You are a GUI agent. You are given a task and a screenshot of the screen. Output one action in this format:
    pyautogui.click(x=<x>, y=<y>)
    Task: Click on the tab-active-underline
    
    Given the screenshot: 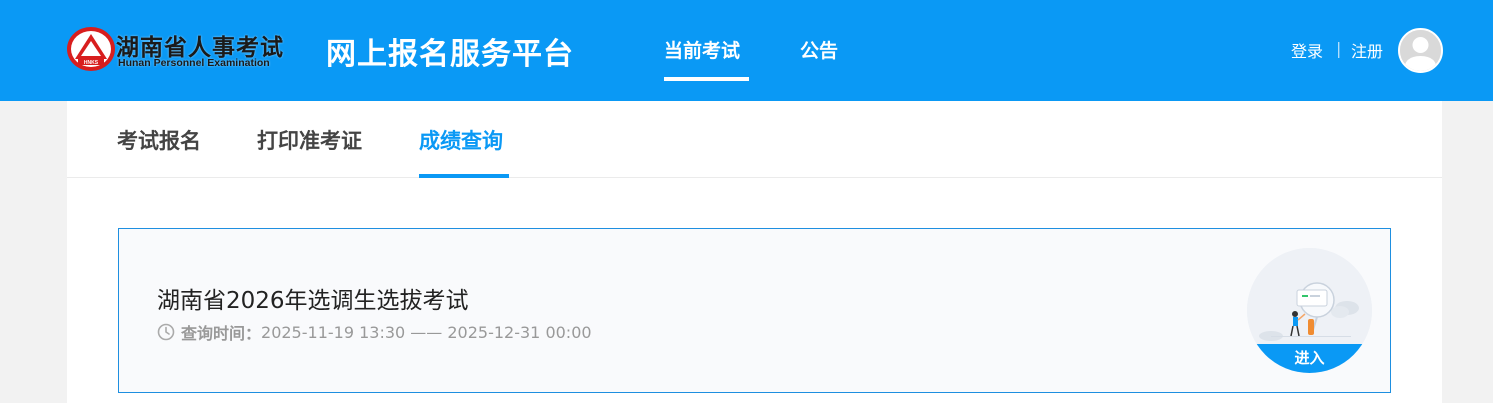 What is the action you would take?
    pyautogui.click(x=464, y=176)
    